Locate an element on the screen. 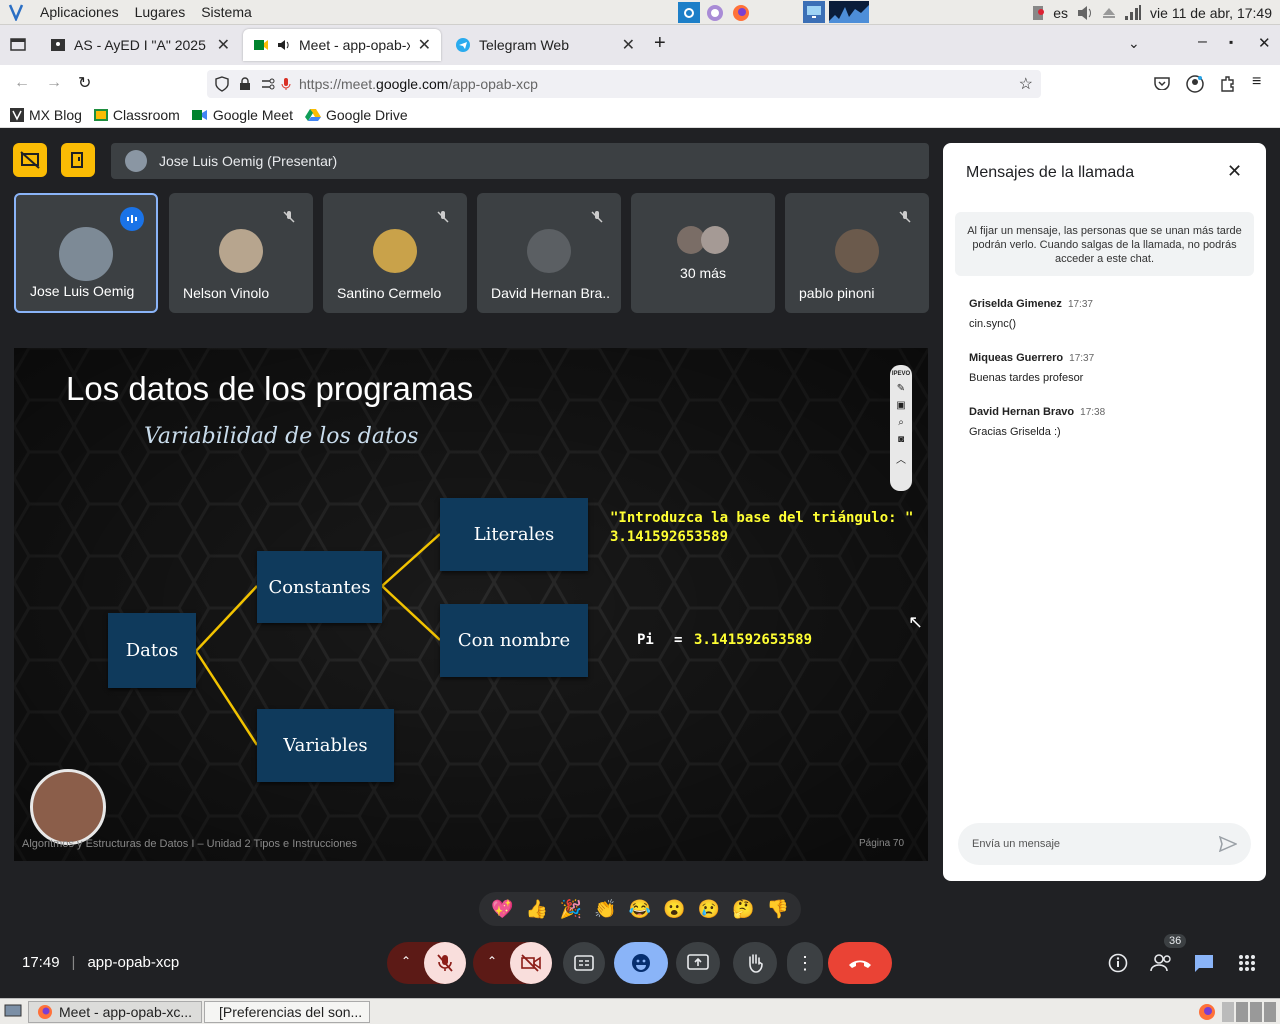 This screenshot has width=1280, height=1024. reaction-heart: 💖 is located at coordinates (502, 909).